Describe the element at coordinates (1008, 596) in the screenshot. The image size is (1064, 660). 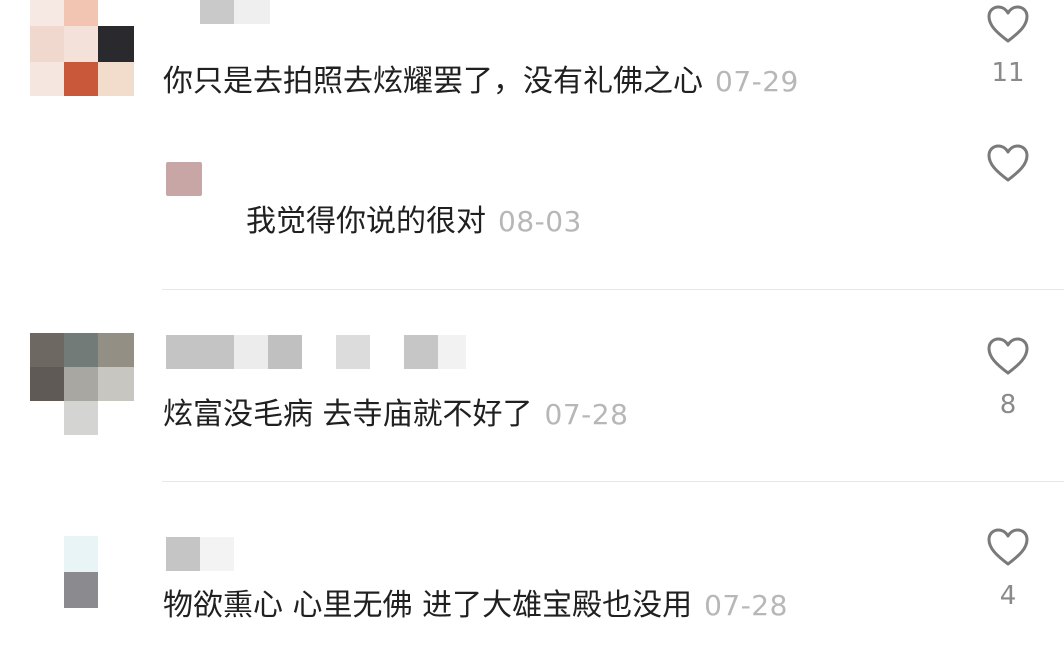
I see `like-count: 4` at that location.